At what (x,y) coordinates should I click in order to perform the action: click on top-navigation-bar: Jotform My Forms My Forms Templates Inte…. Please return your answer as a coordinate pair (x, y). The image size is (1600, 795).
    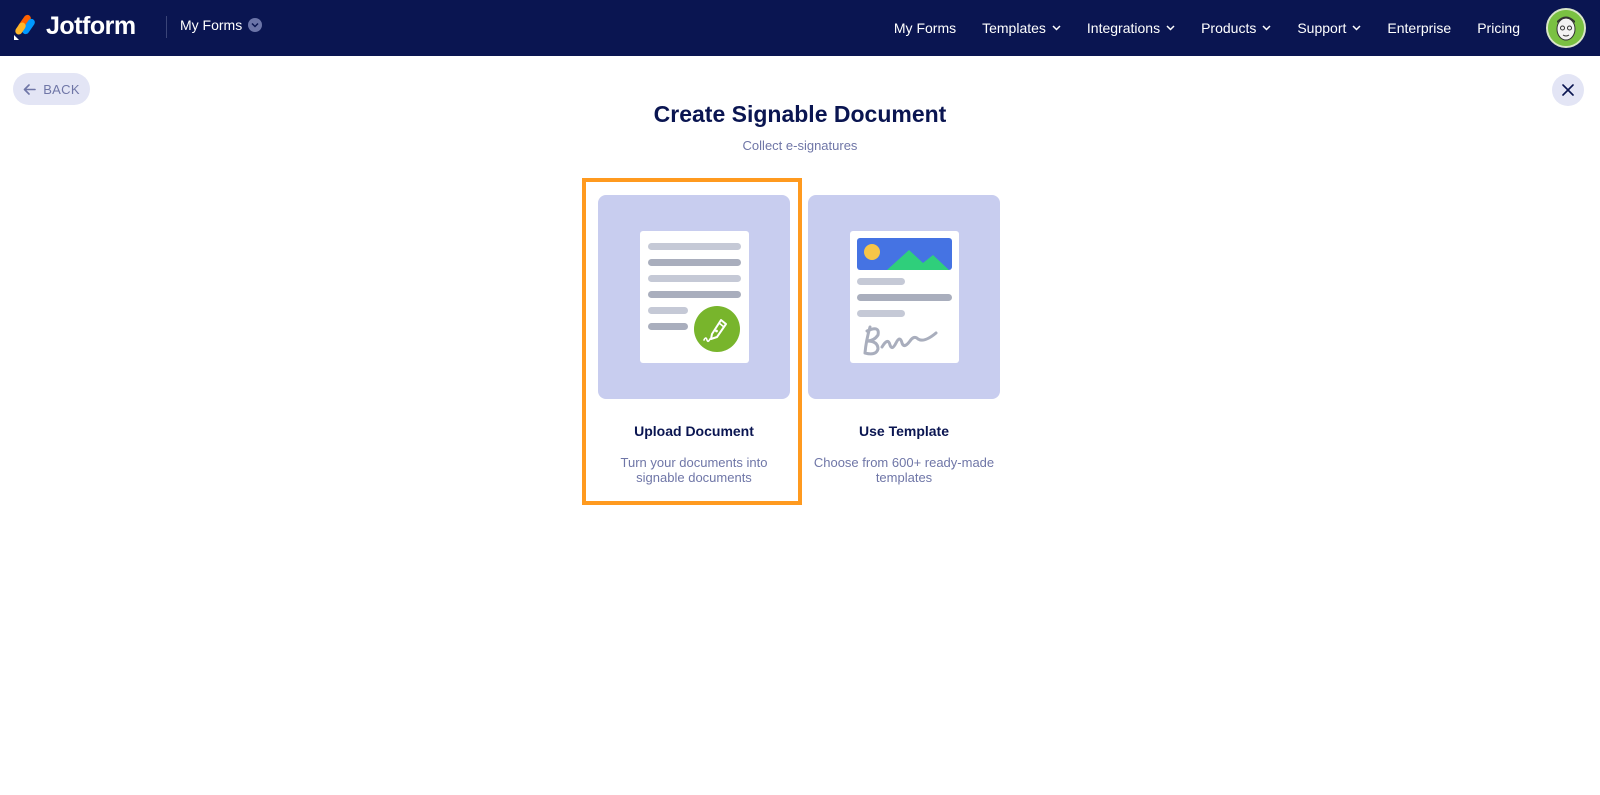
    Looking at the image, I should click on (800, 28).